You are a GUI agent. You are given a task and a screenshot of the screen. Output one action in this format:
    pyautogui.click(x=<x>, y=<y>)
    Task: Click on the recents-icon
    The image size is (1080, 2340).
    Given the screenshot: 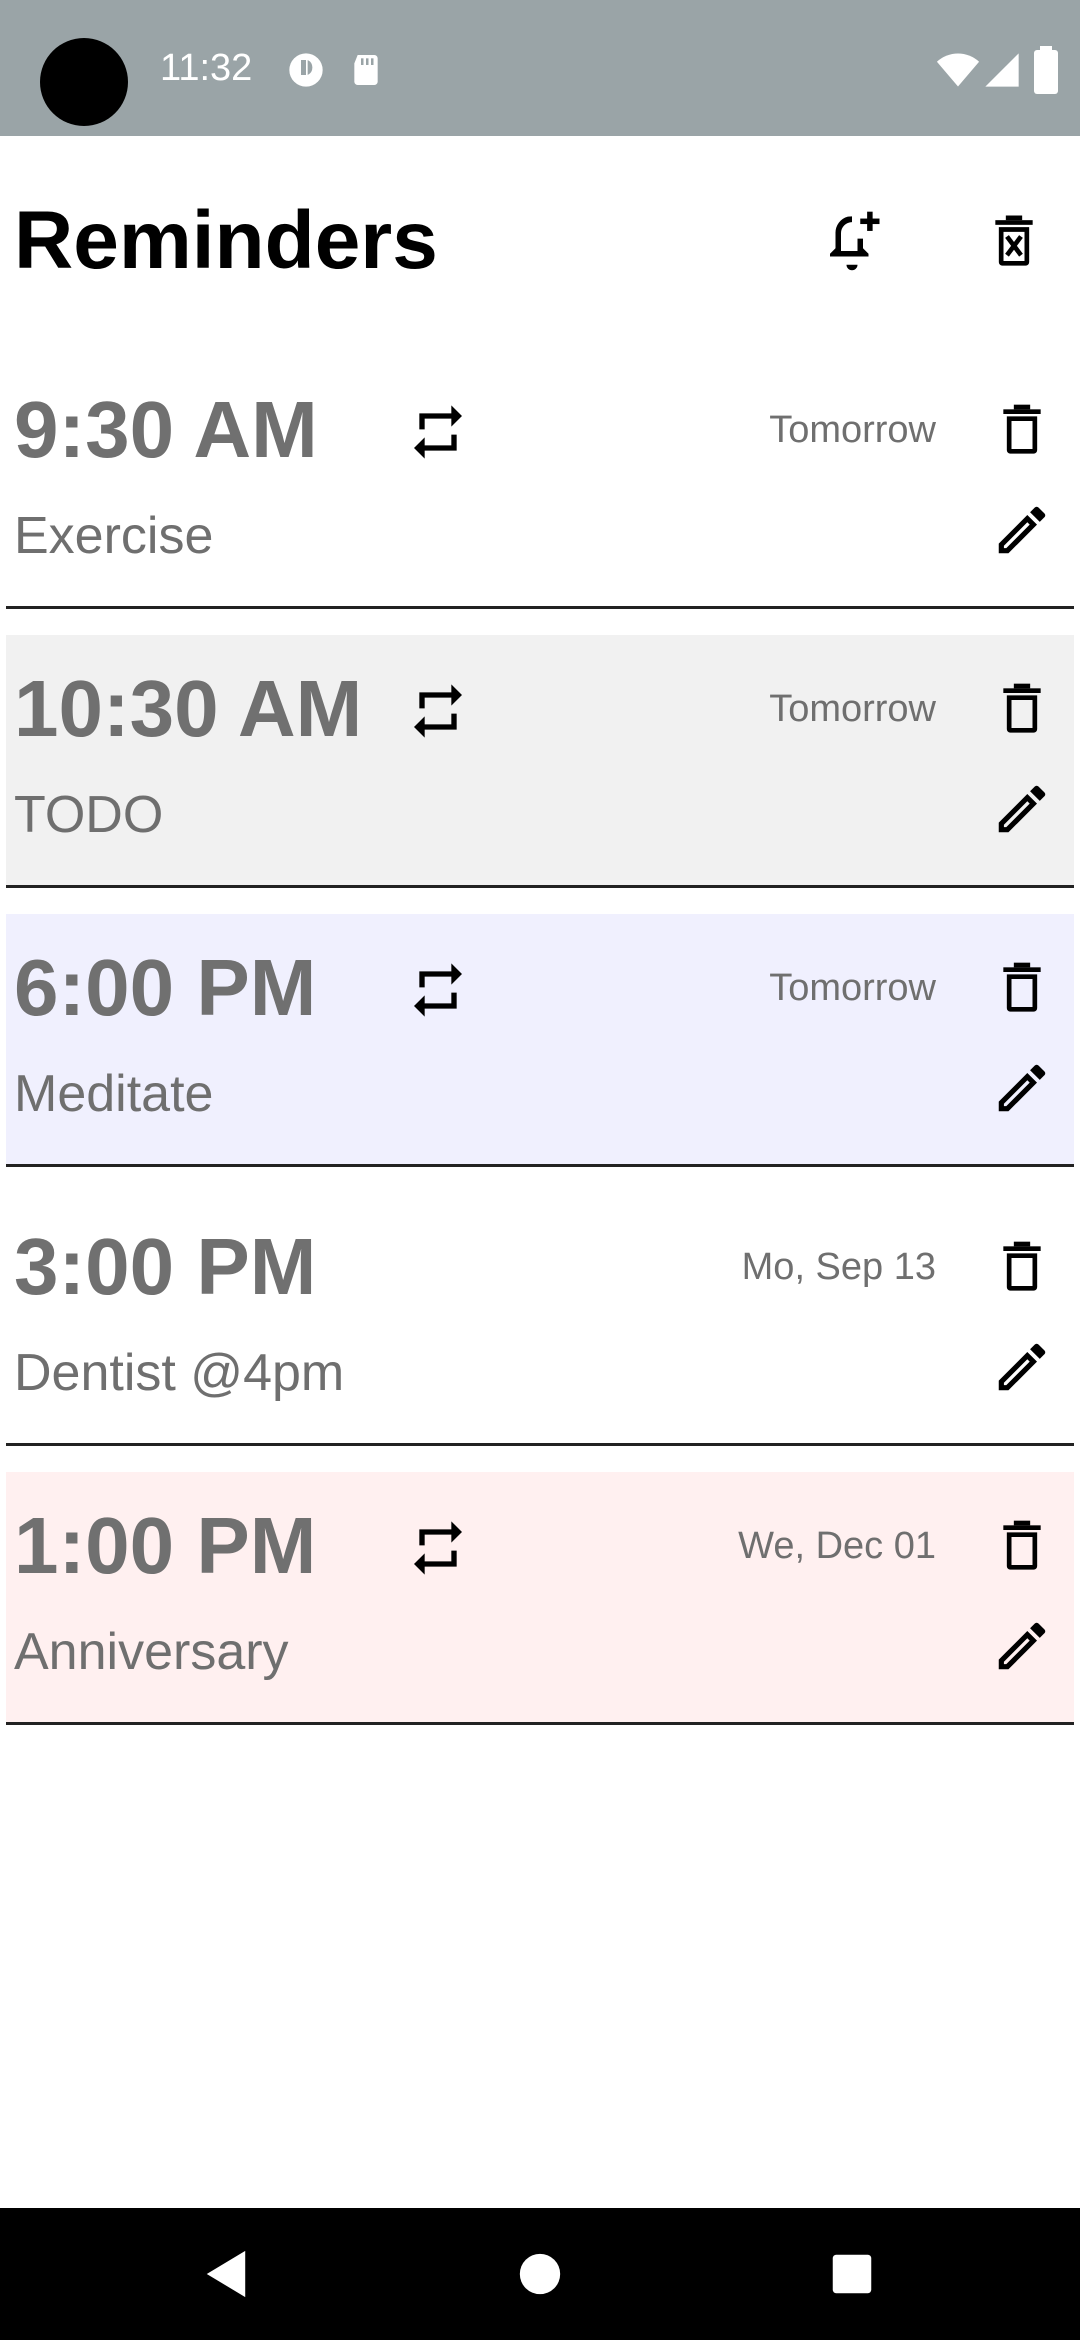 What is the action you would take?
    pyautogui.click(x=852, y=2274)
    